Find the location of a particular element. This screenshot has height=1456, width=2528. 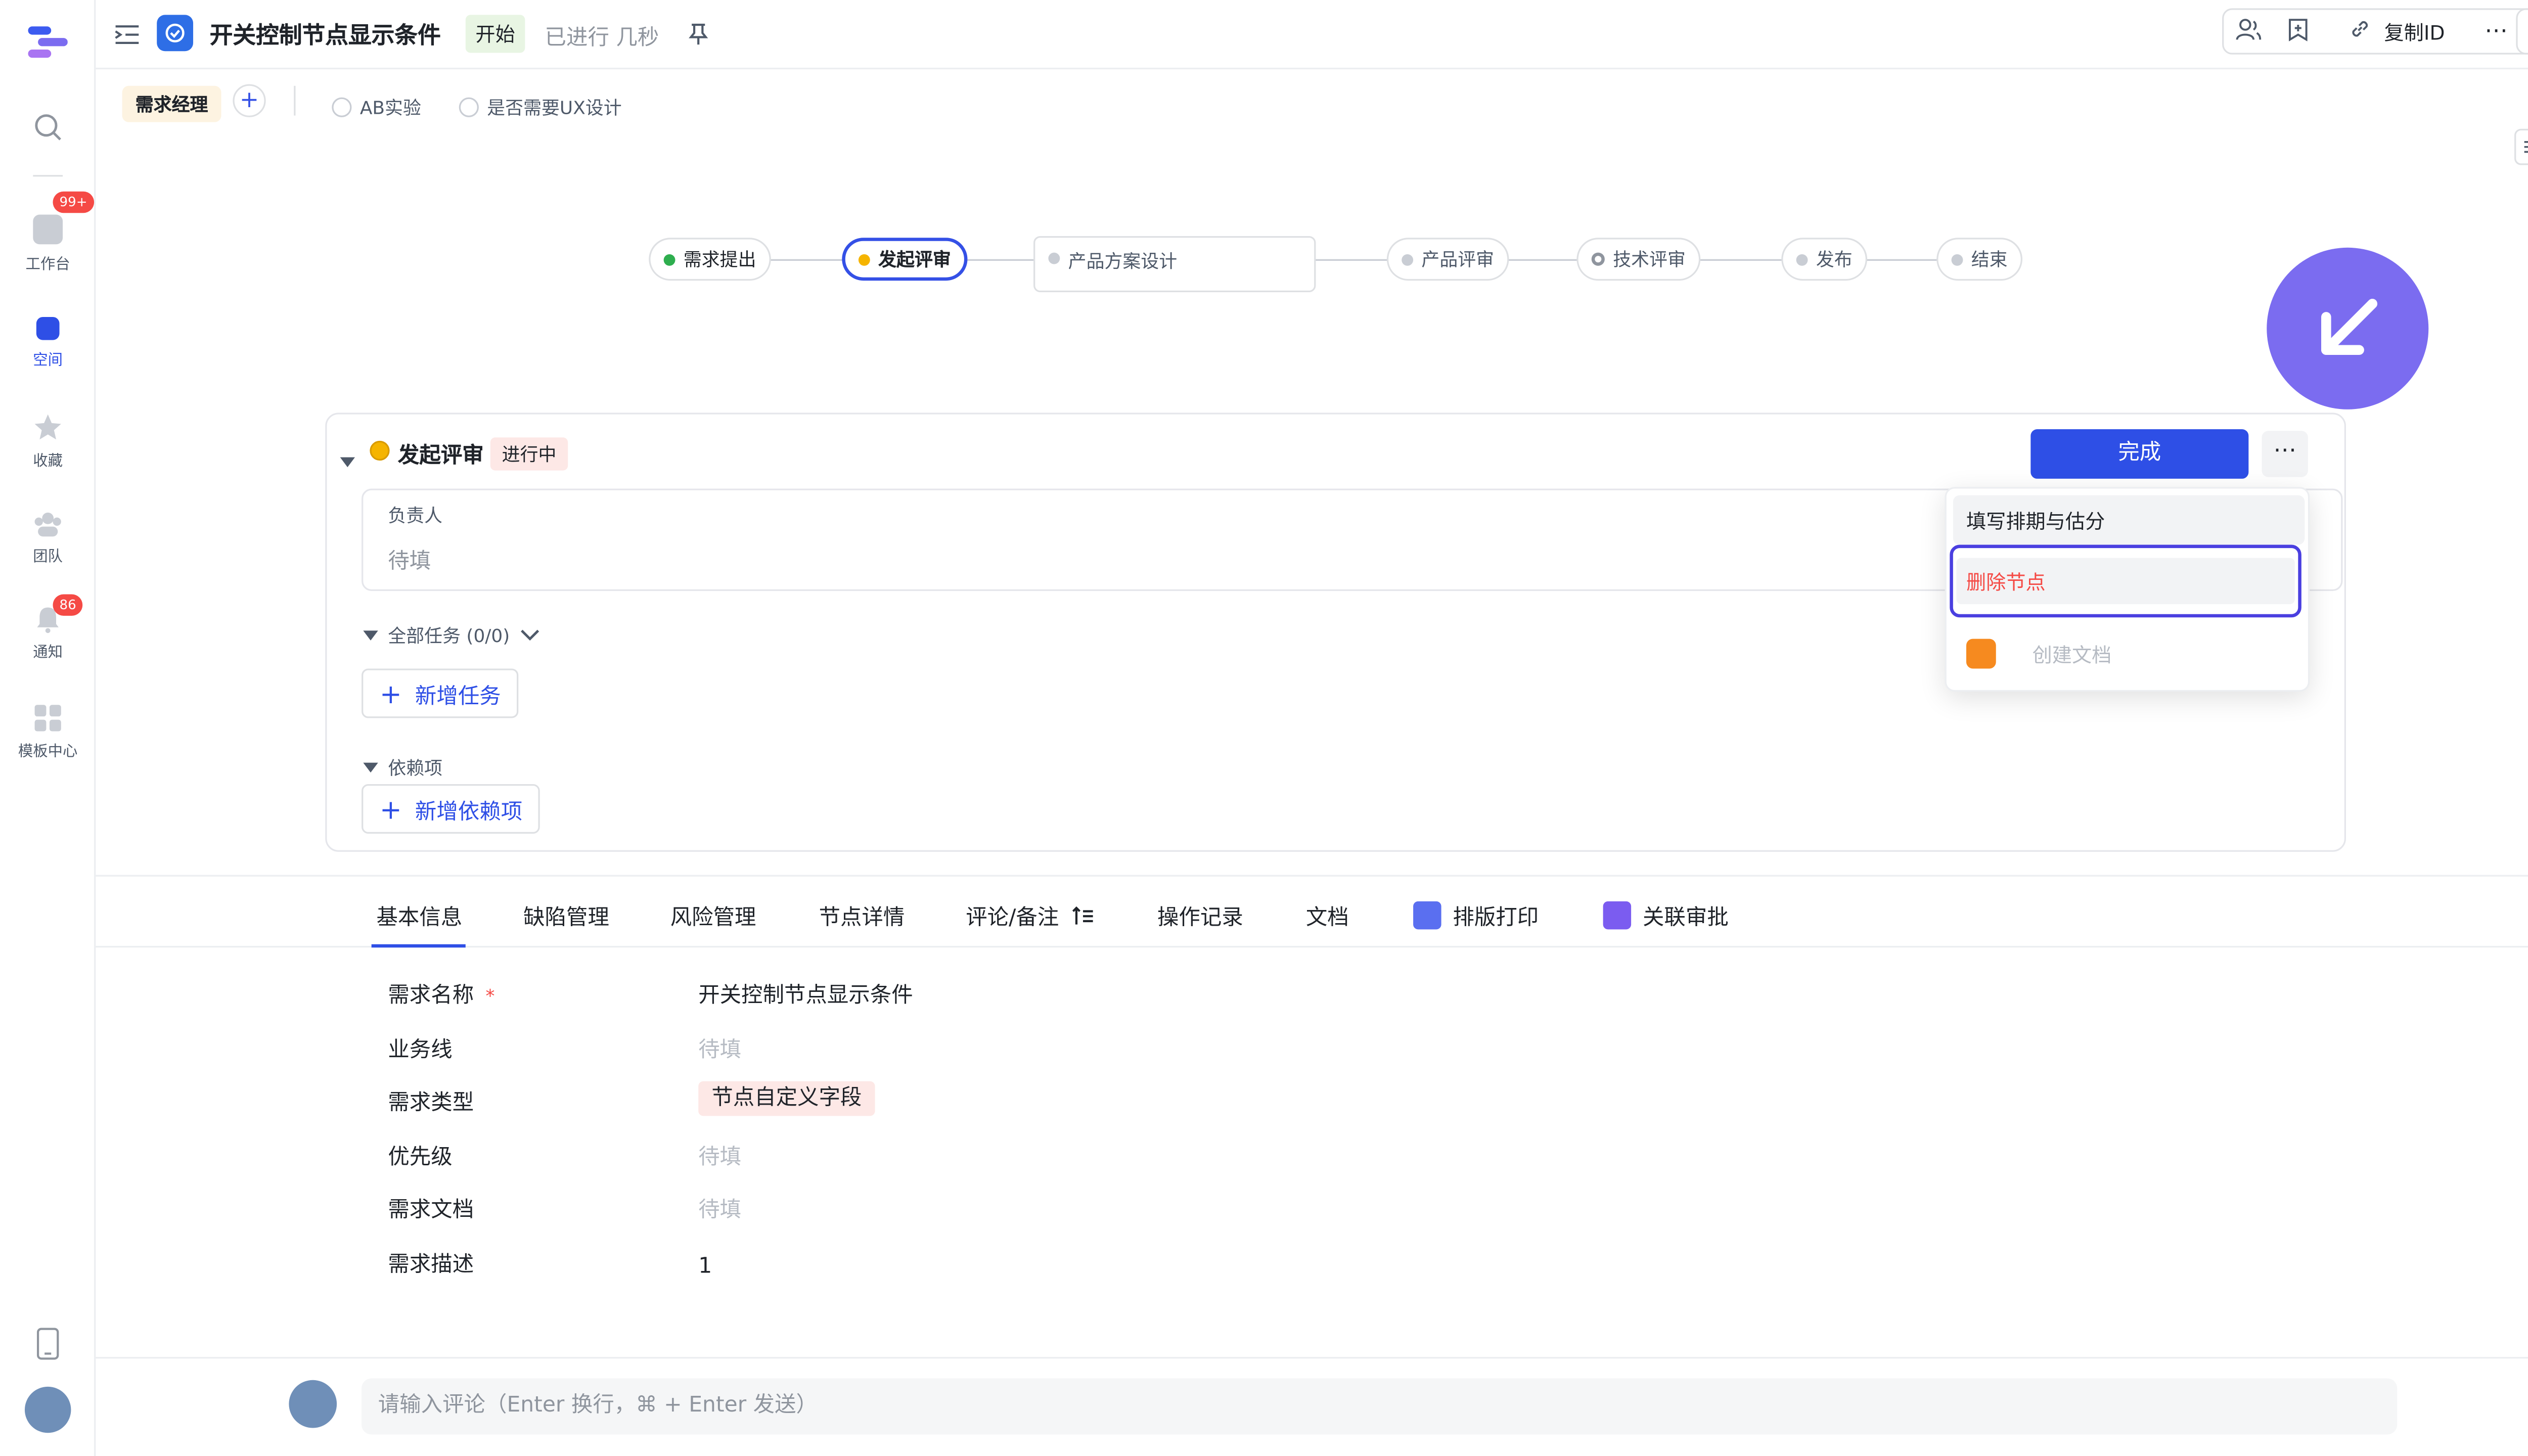

notification-badge: 86 is located at coordinates (68, 605).